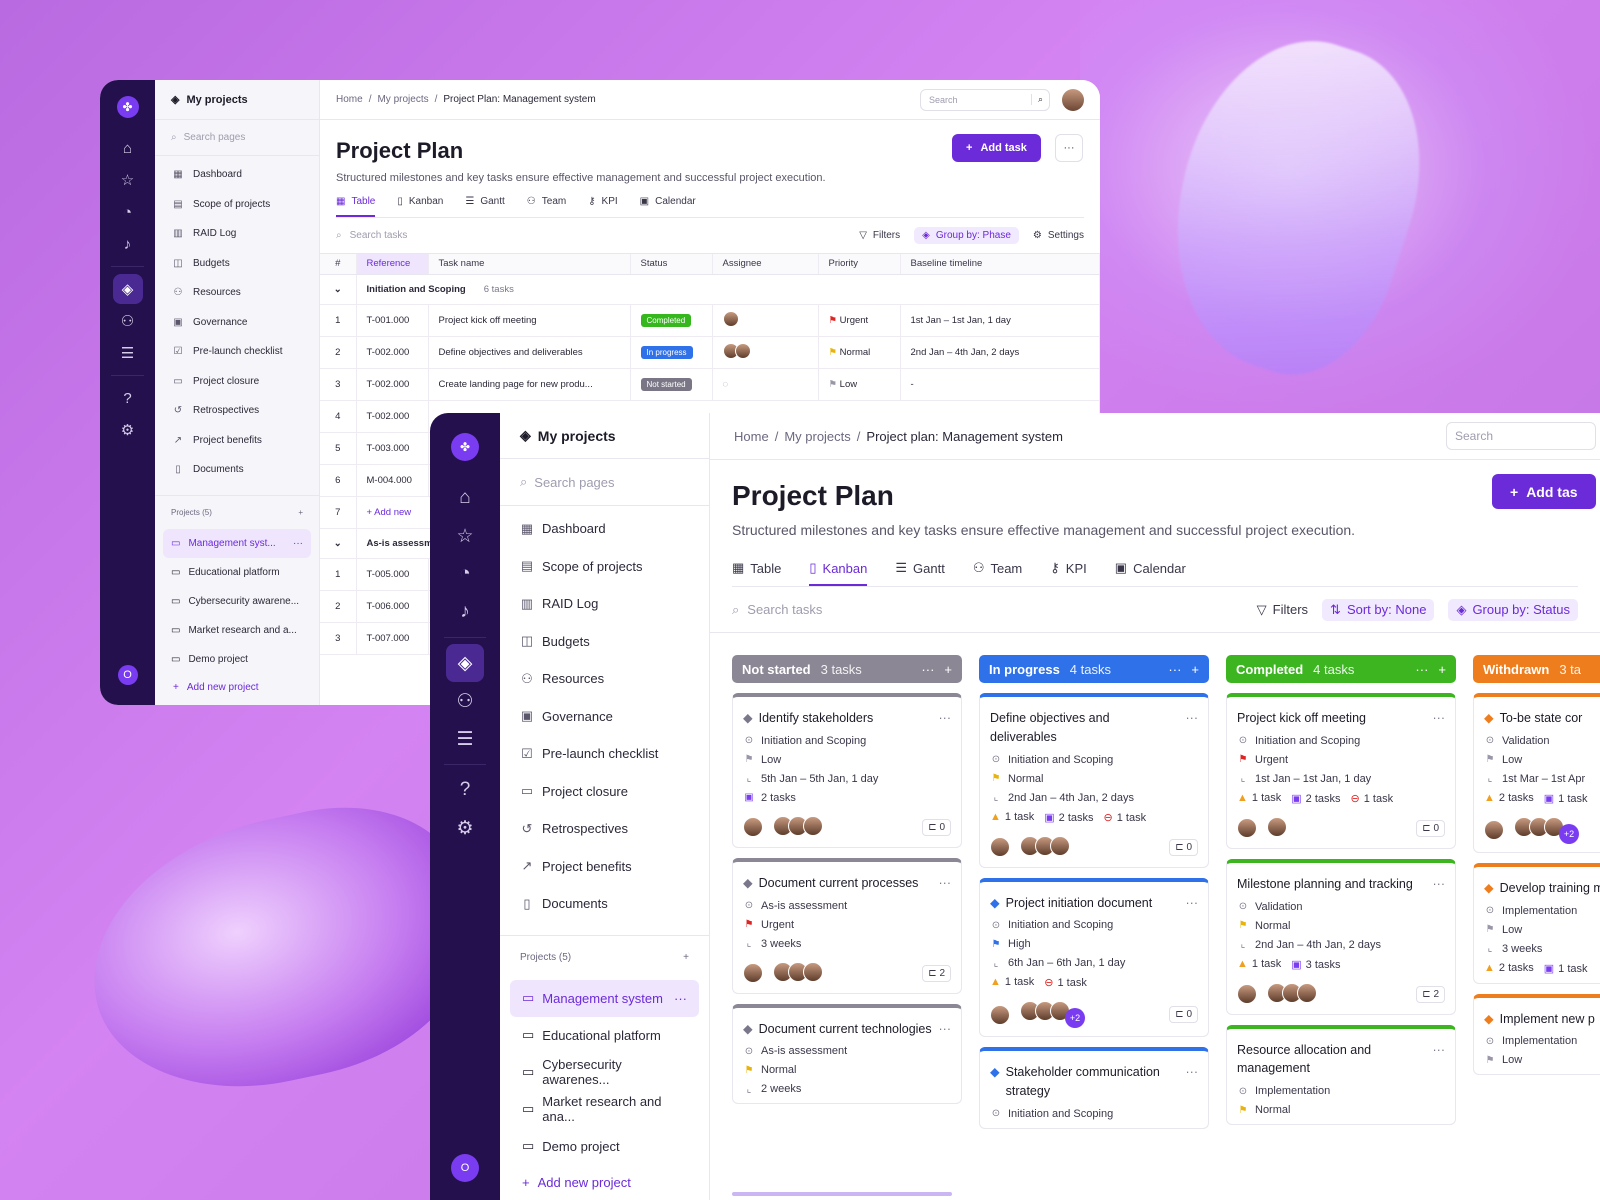 The image size is (1600, 1200). What do you see at coordinates (128, 430) in the screenshot?
I see `gear-icon: ⚙` at bounding box center [128, 430].